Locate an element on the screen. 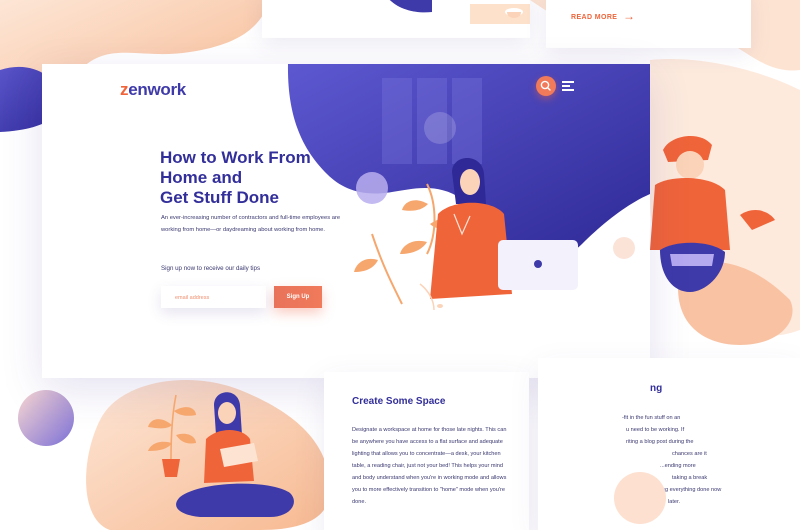 The width and height of the screenshot is (800, 530). email-field-wrapper is located at coordinates (213, 297).